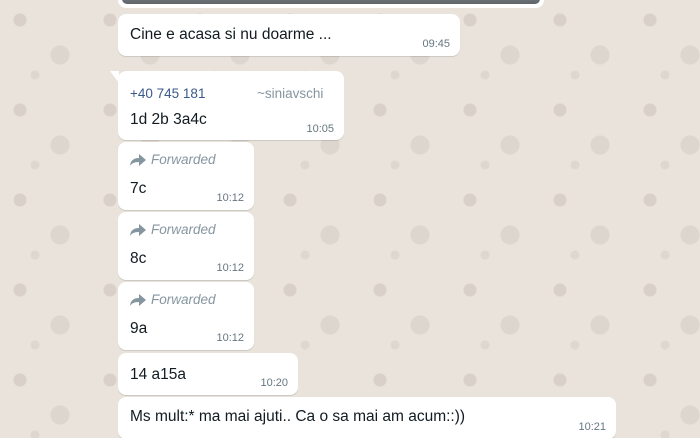 The width and height of the screenshot is (700, 438). Describe the element at coordinates (290, 93) in the screenshot. I see `sender-name: ~siniavschi` at that location.